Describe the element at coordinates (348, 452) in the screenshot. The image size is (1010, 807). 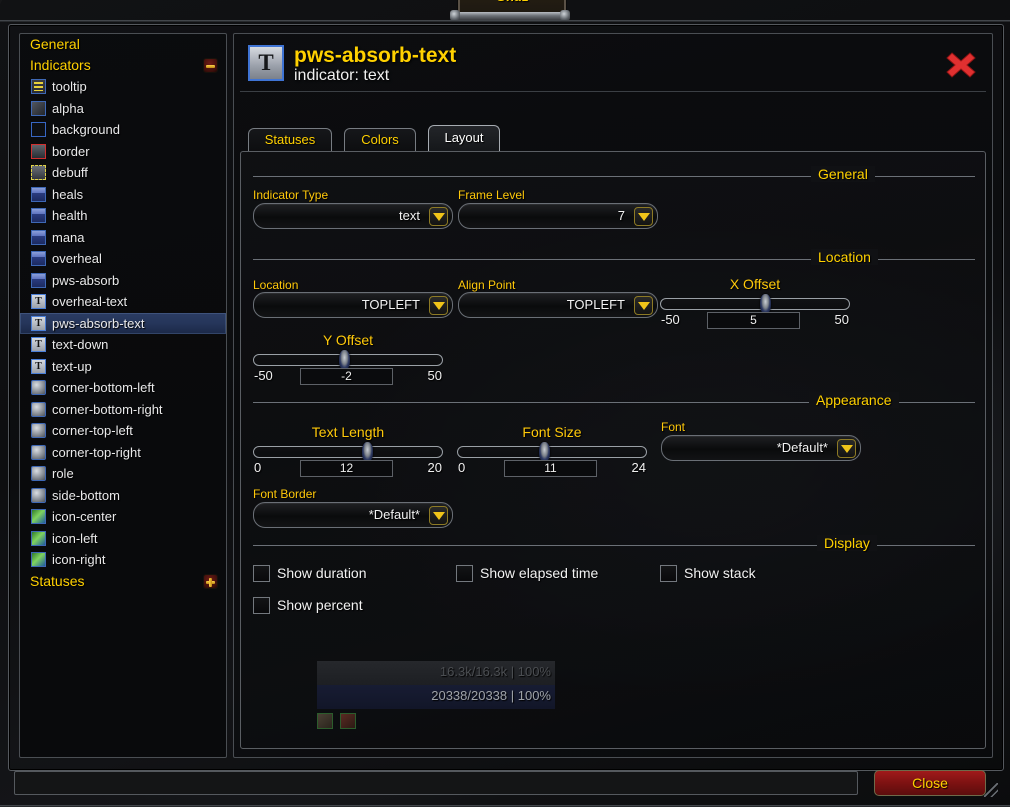
I see `text-length-track` at that location.